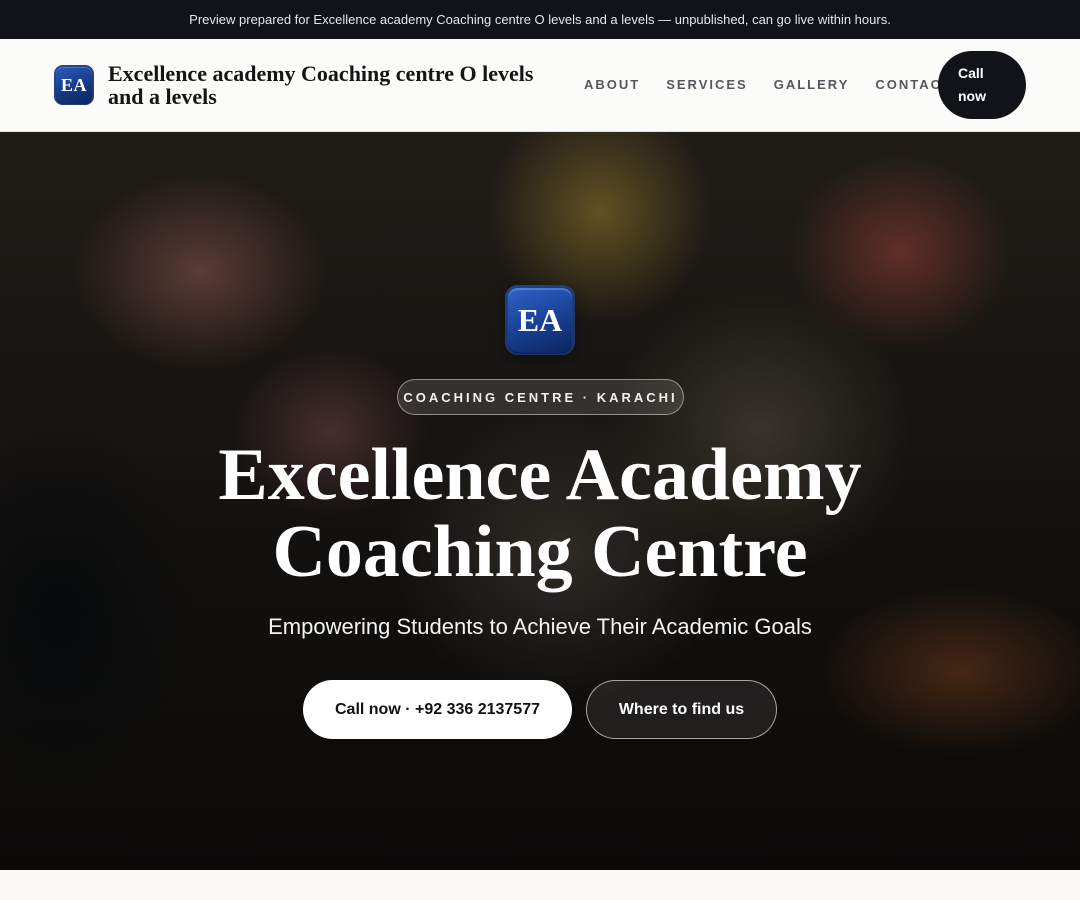 This screenshot has width=1080, height=900. I want to click on next-section-edge, so click(540, 885).